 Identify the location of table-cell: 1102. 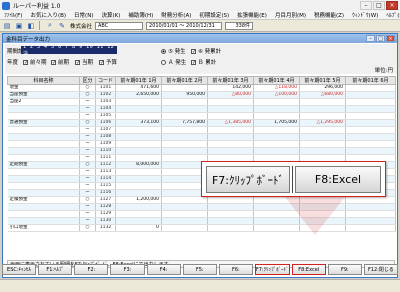
(105, 95).